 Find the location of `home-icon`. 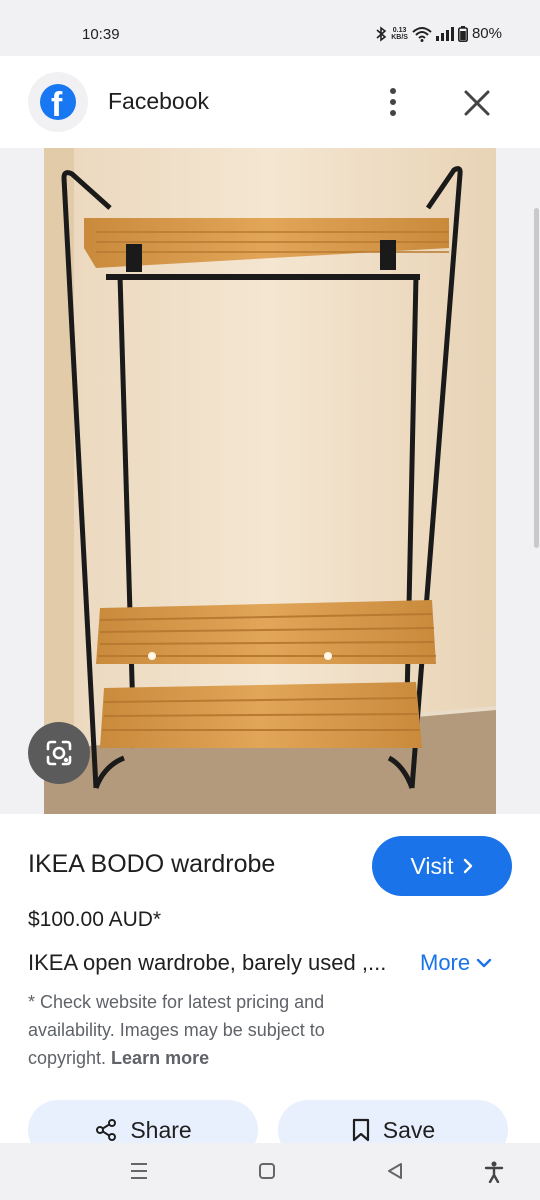

home-icon is located at coordinates (267, 1171).